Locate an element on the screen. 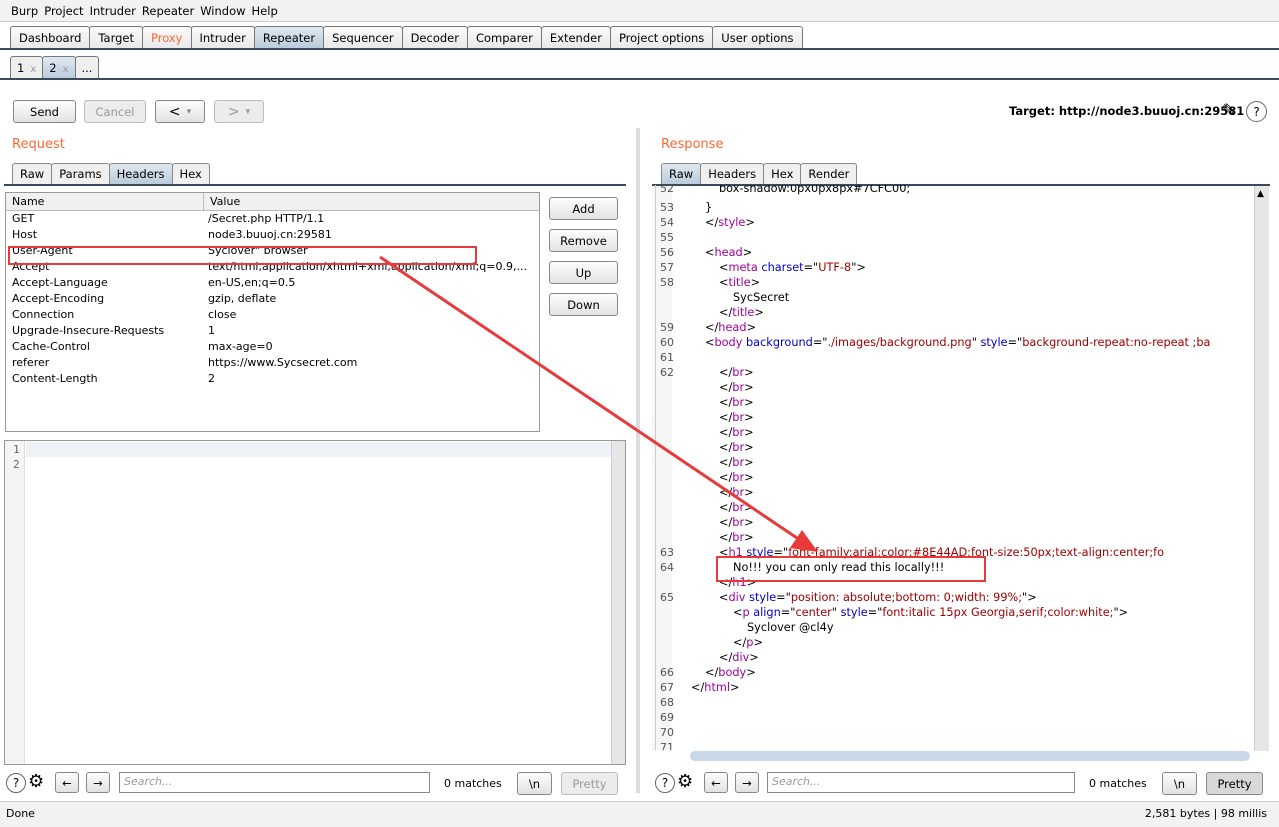 The image size is (1279, 827). response-stats: 2,581 bytes | 98 millis is located at coordinates (1205, 813).